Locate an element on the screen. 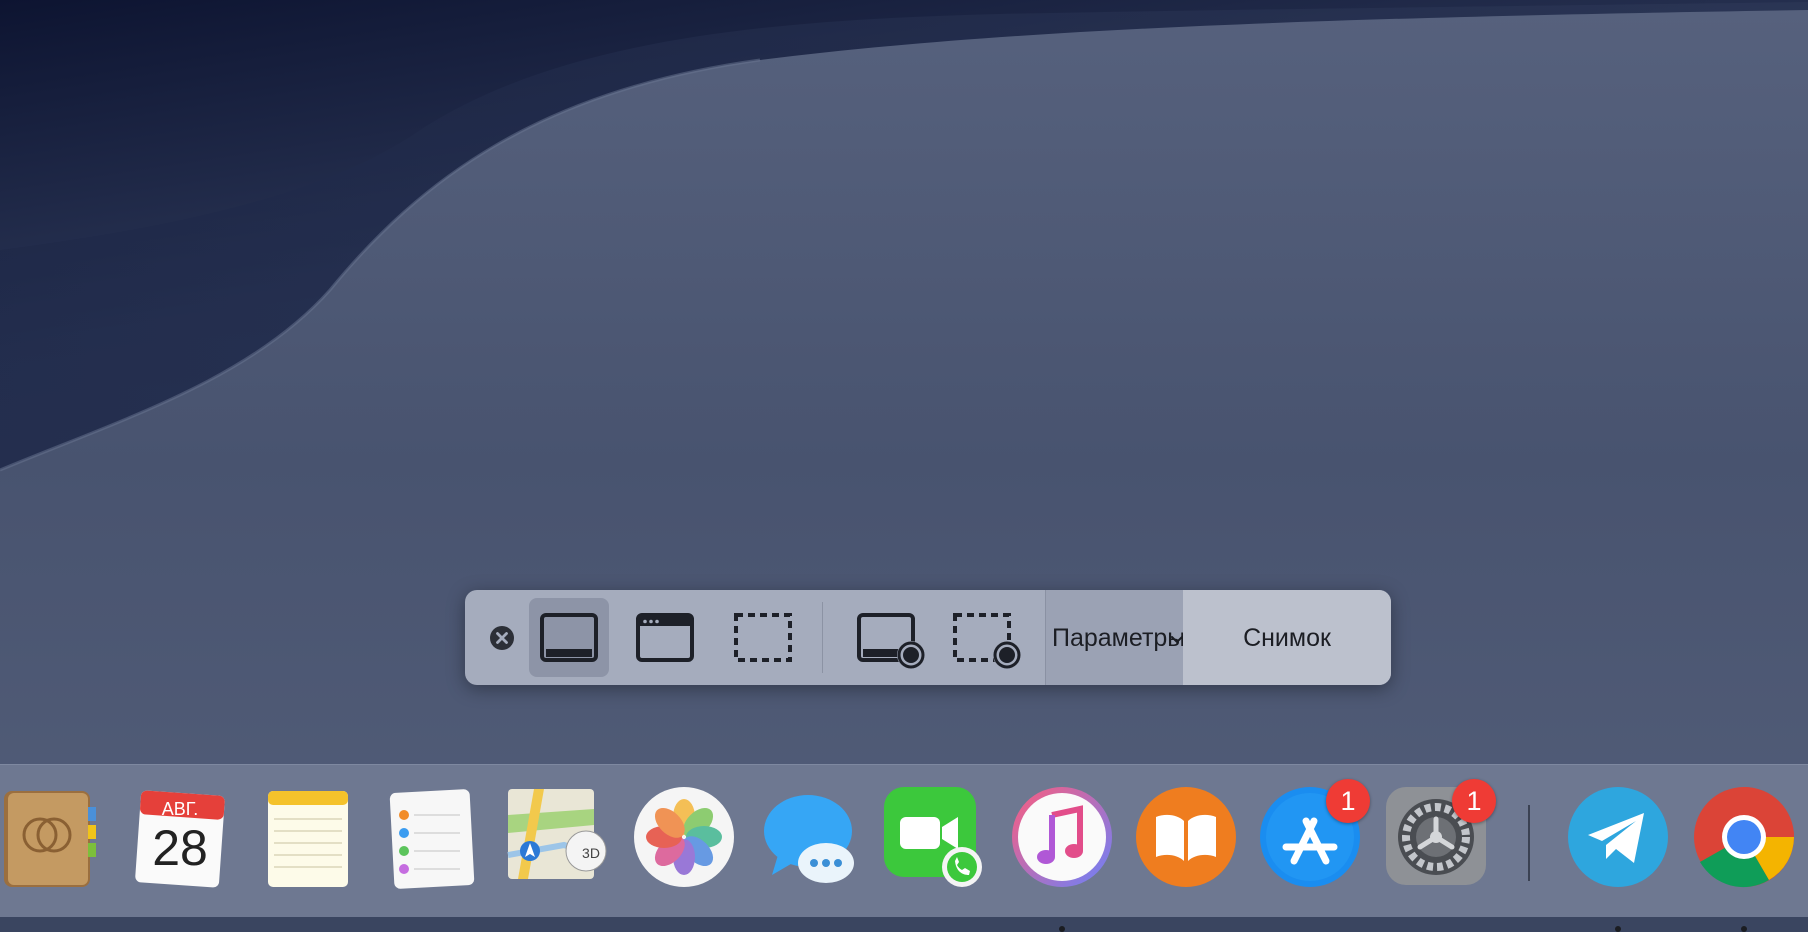 This screenshot has width=1808, height=932. window-icon is located at coordinates (665, 637).